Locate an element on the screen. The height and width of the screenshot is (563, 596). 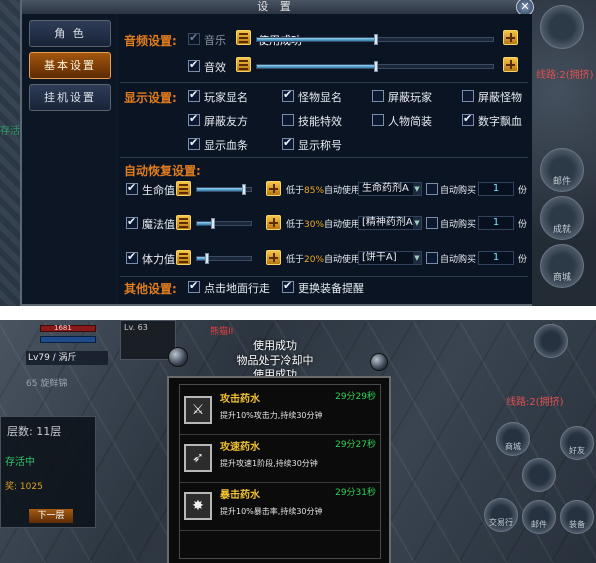
tab-character: 角 色 is located at coordinates (70, 33).